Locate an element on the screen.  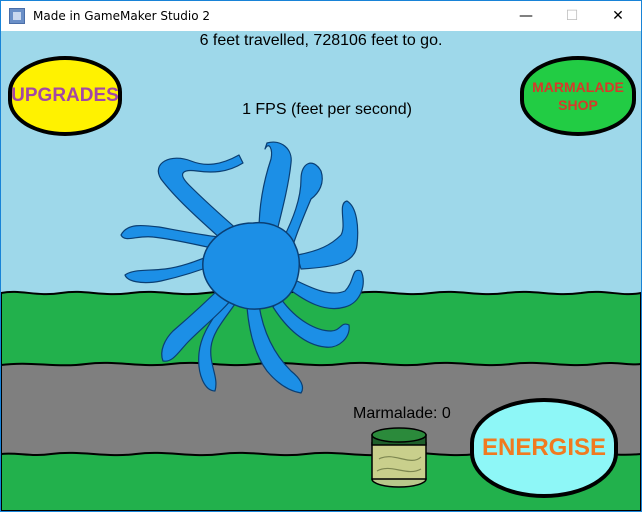
gamemaker-app-icon is located at coordinates (17, 16).